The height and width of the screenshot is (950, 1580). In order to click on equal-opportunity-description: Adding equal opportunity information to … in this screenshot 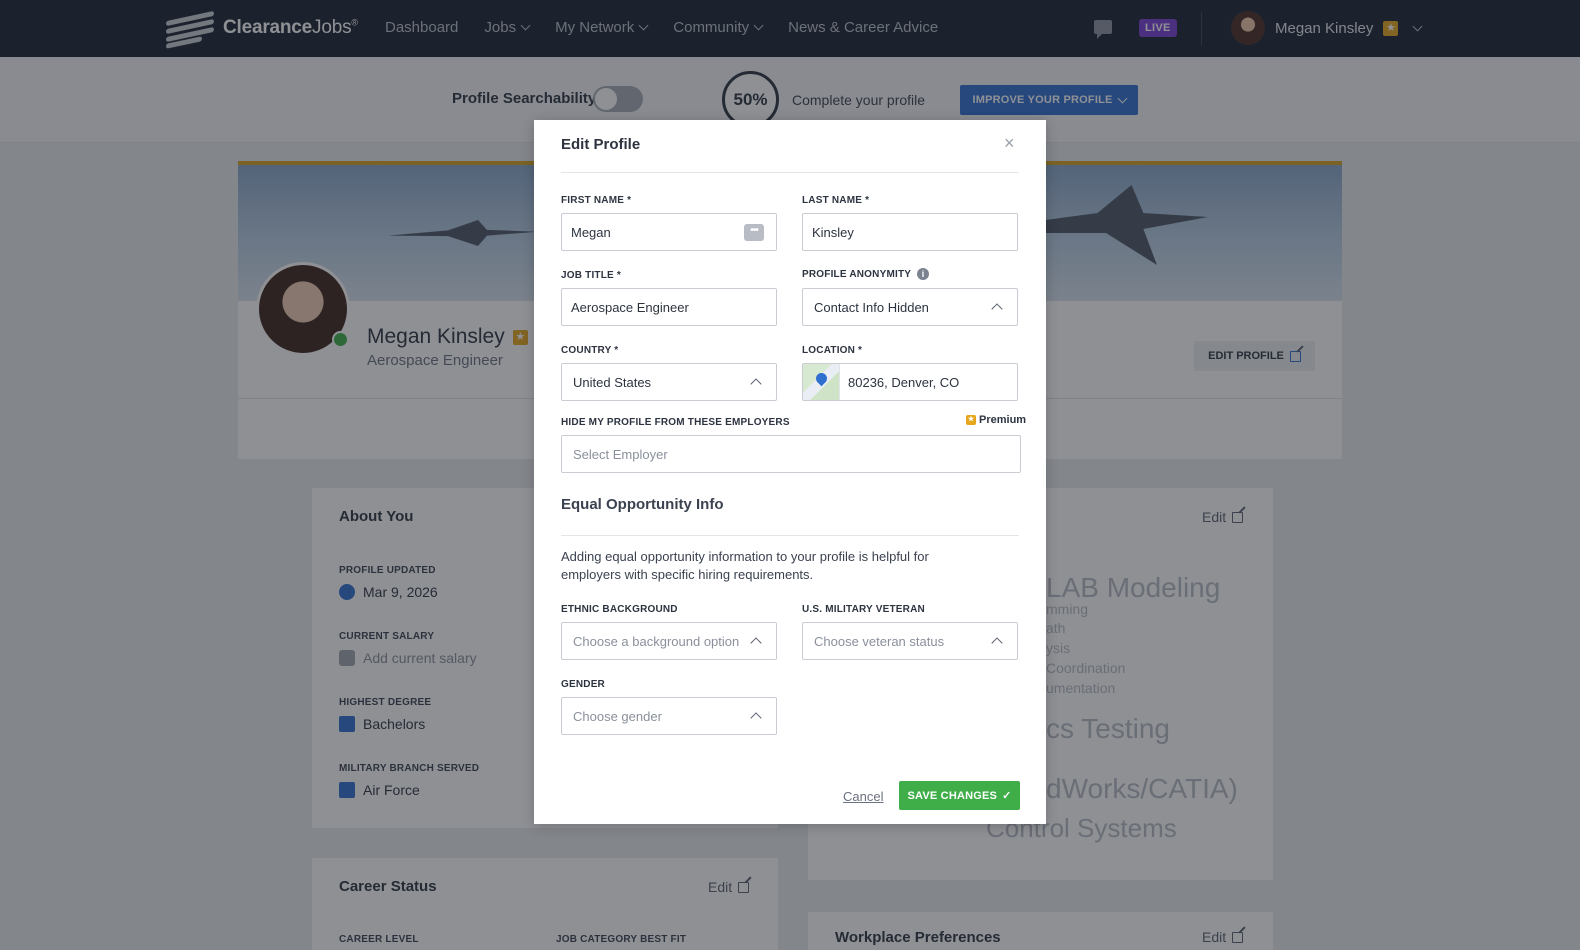, I will do `click(745, 565)`.